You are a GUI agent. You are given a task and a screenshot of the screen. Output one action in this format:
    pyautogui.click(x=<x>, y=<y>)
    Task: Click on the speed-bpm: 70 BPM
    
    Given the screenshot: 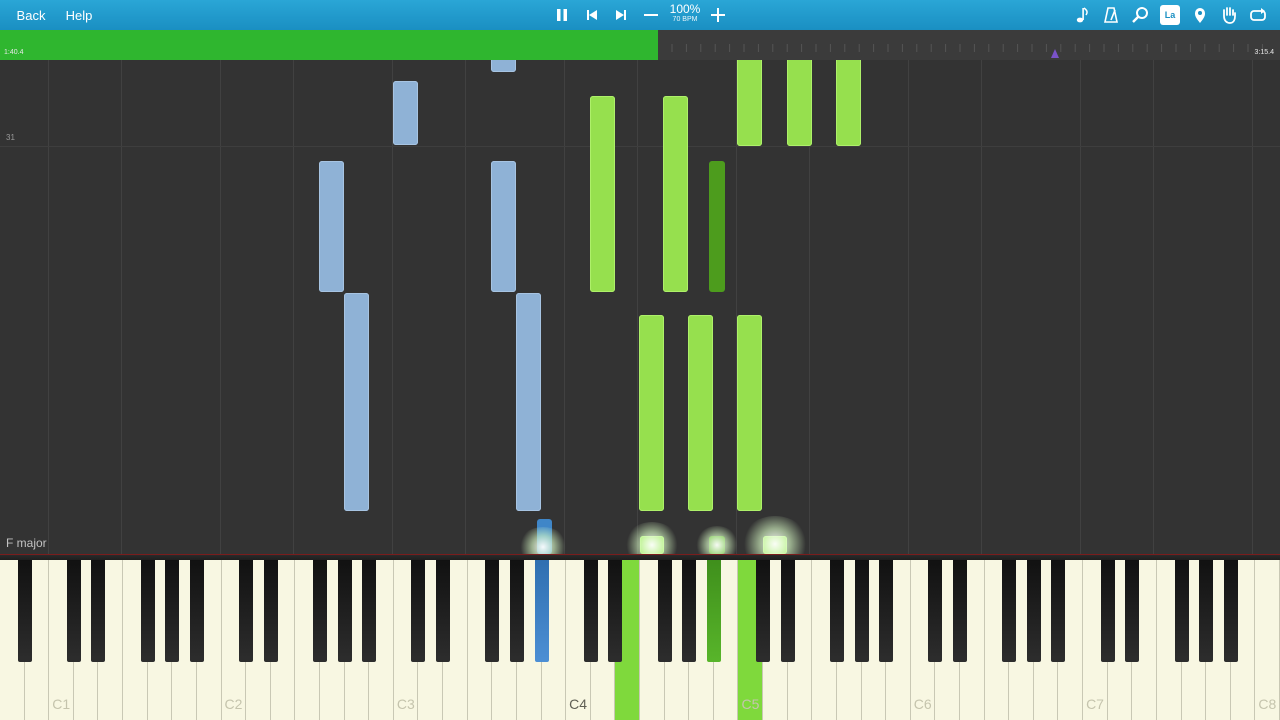 What is the action you would take?
    pyautogui.click(x=685, y=19)
    